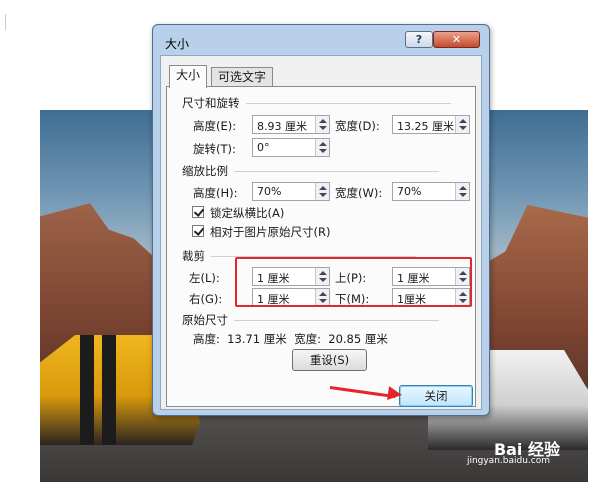 The height and width of the screenshot is (499, 603). Describe the element at coordinates (436, 396) in the screenshot. I see `close-button: 关闭` at that location.